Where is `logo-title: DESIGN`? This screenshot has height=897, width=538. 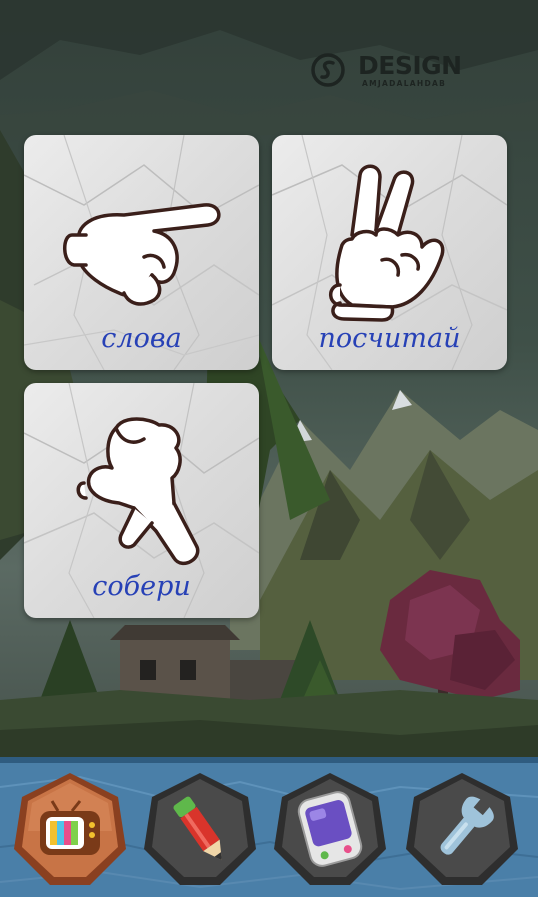 logo-title: DESIGN is located at coordinates (410, 65).